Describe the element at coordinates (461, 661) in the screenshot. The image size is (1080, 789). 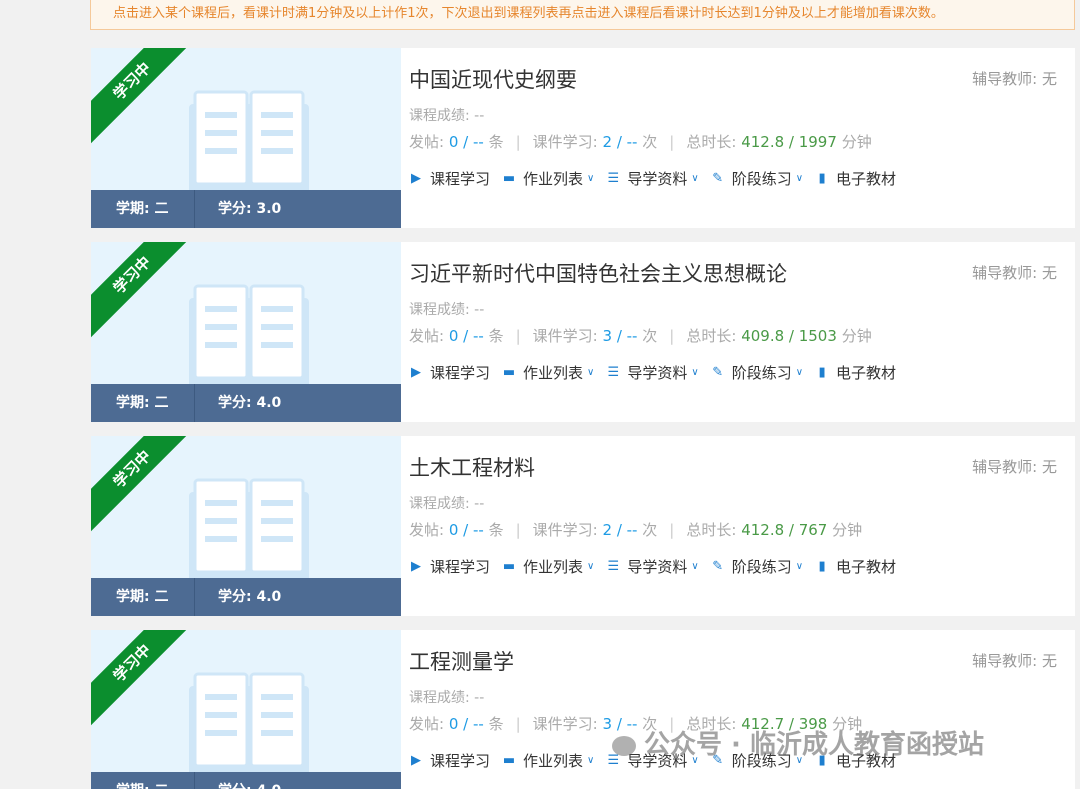
I see `course-title: 工程测量学` at that location.